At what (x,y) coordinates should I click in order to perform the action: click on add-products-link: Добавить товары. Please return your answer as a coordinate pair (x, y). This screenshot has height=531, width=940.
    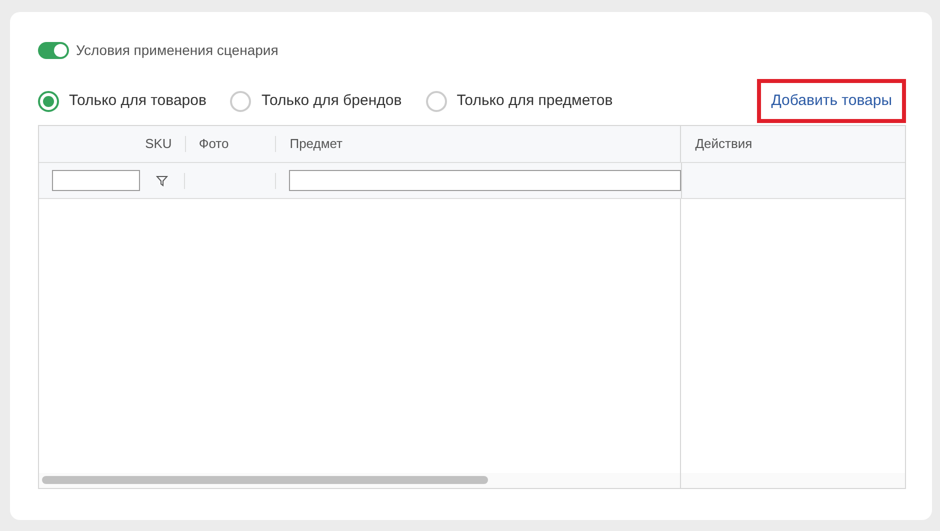
    Looking at the image, I should click on (831, 101).